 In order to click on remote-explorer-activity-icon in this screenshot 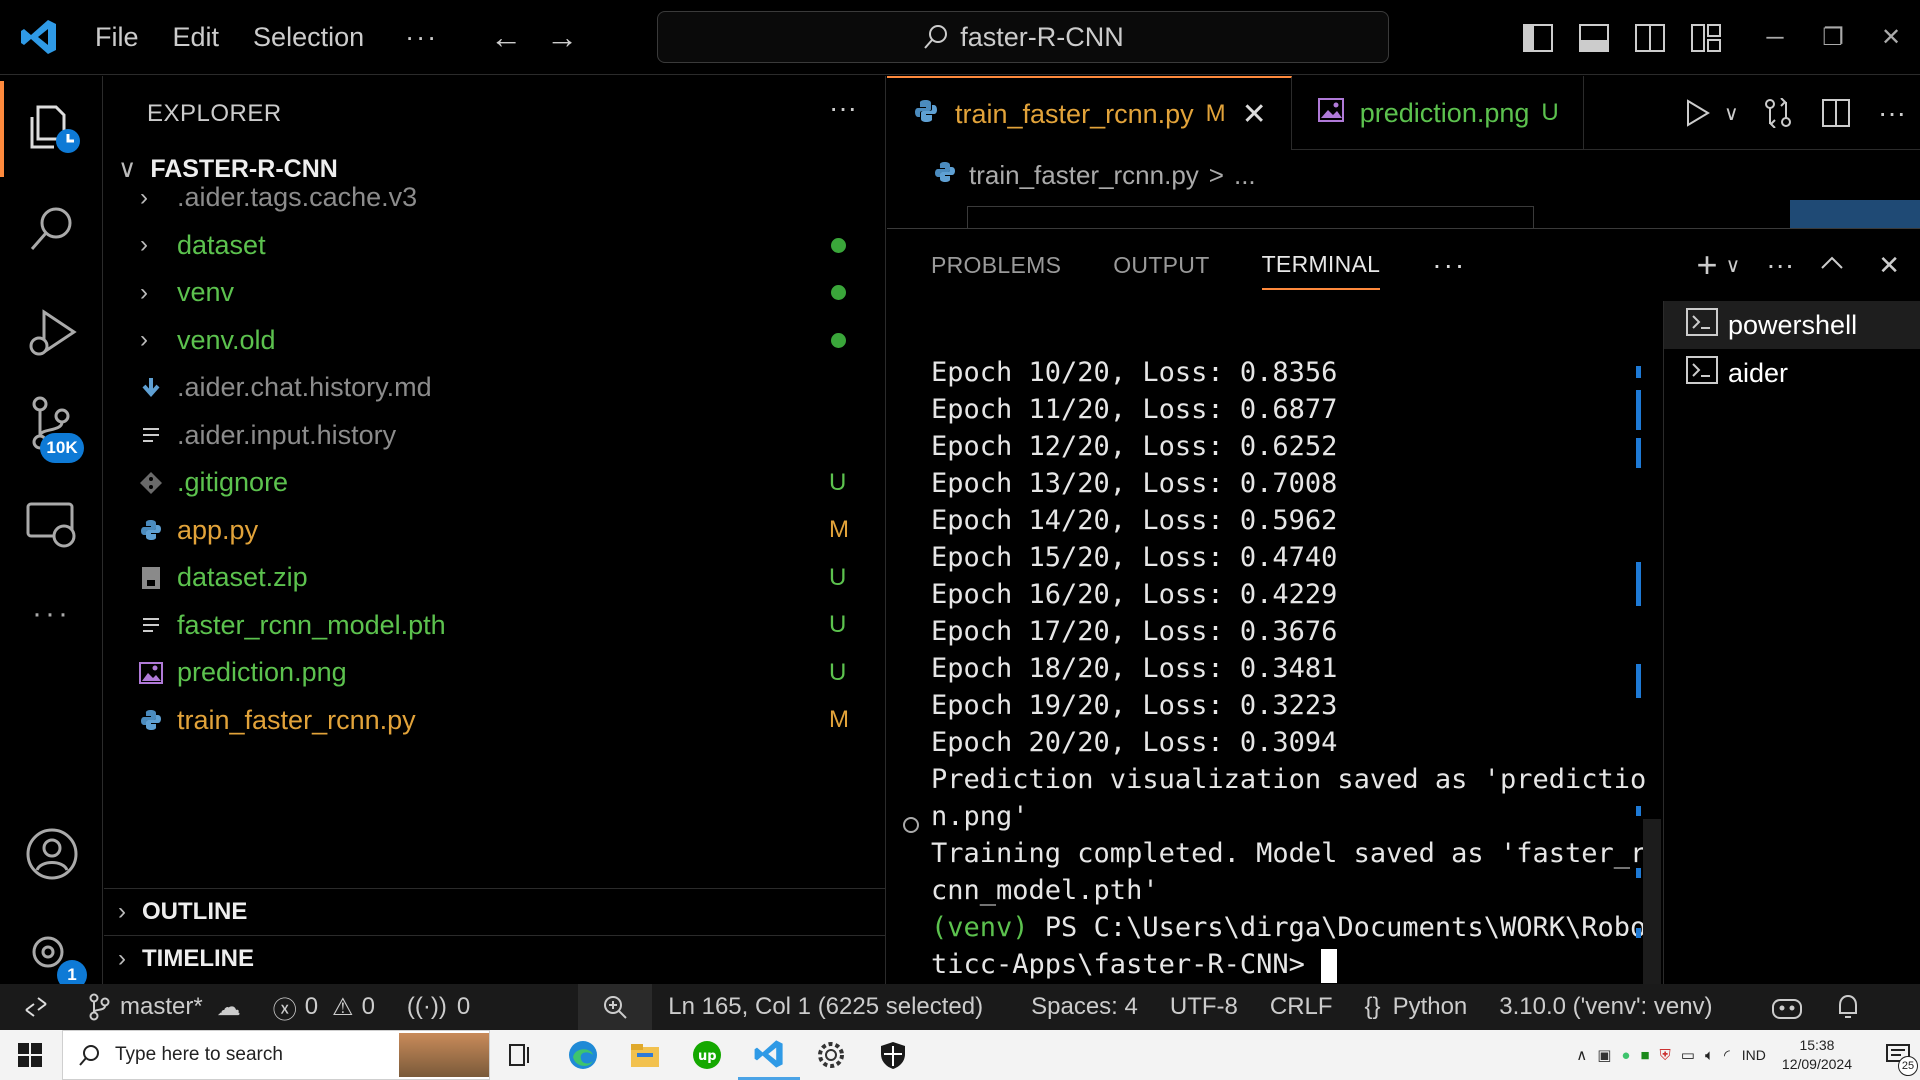, I will do `click(51, 524)`.